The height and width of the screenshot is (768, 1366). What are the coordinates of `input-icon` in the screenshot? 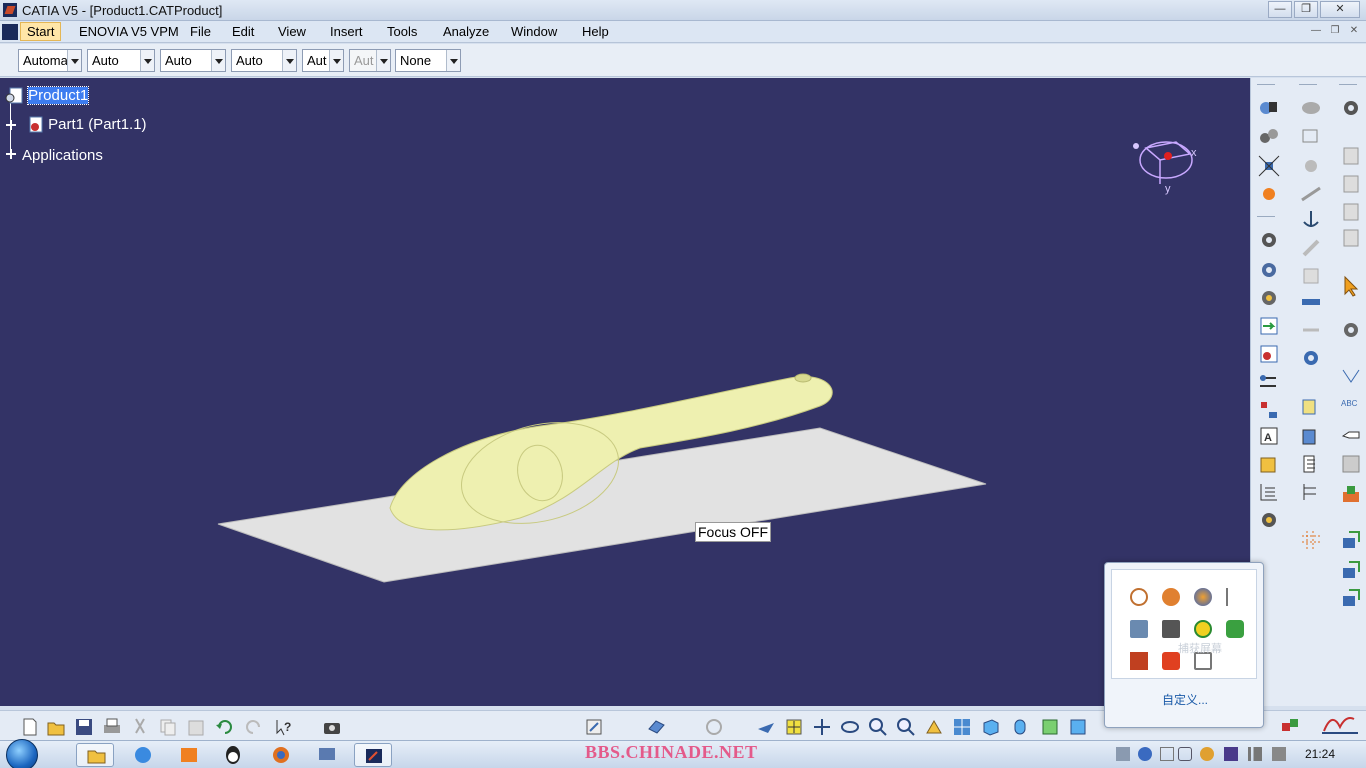 It's located at (1167, 754).